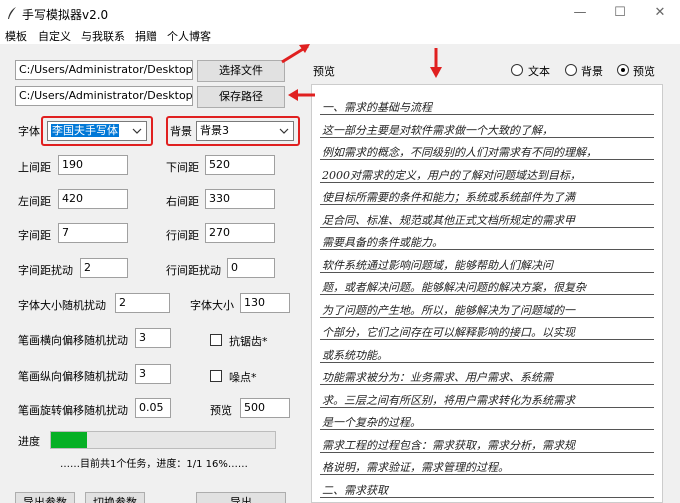 This screenshot has width=680, height=503. What do you see at coordinates (216, 340) in the screenshot?
I see `antialias-checkbox` at bounding box center [216, 340].